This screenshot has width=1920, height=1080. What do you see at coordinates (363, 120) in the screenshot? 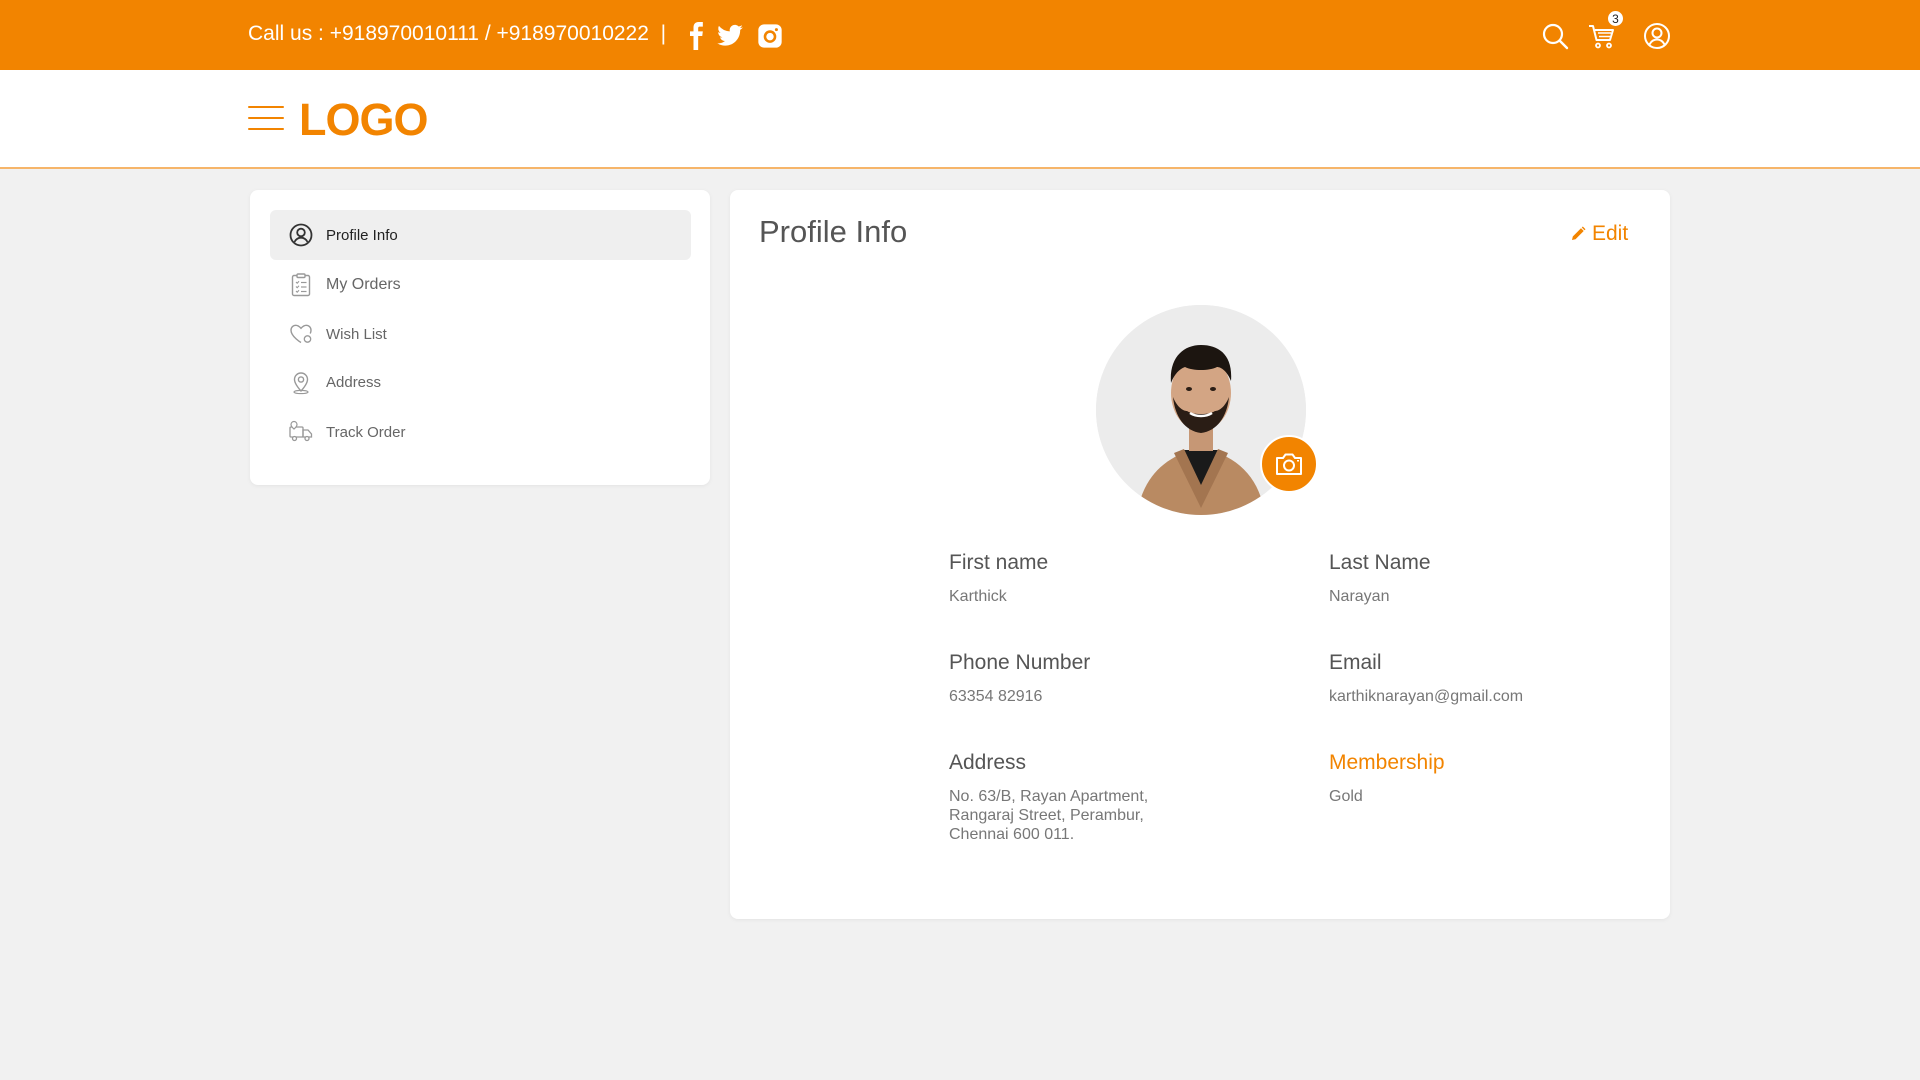
I see `site-logo: LOGO` at bounding box center [363, 120].